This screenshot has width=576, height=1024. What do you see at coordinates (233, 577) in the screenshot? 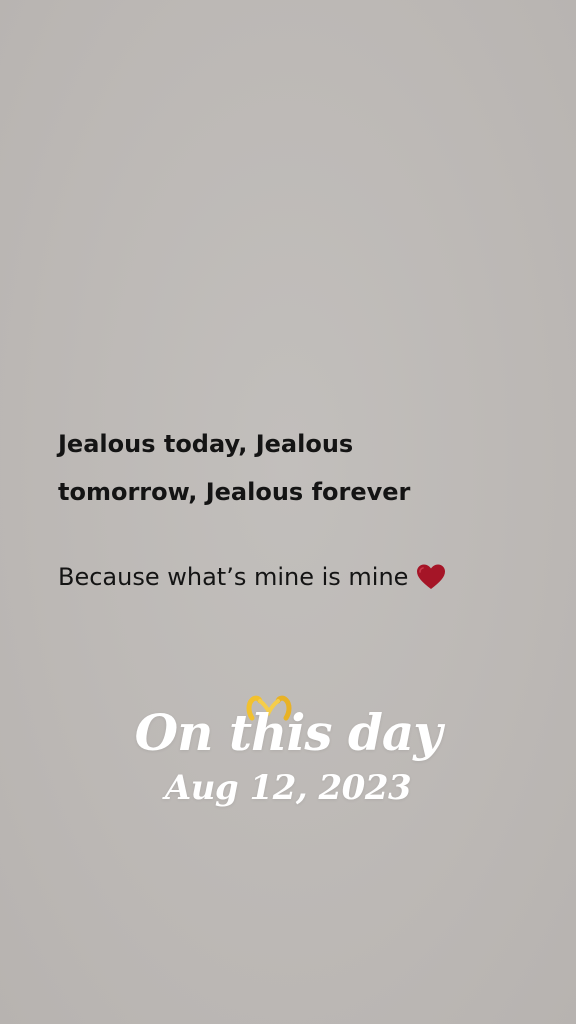
I see `quote-subline-text: Because what’s mine is mine` at bounding box center [233, 577].